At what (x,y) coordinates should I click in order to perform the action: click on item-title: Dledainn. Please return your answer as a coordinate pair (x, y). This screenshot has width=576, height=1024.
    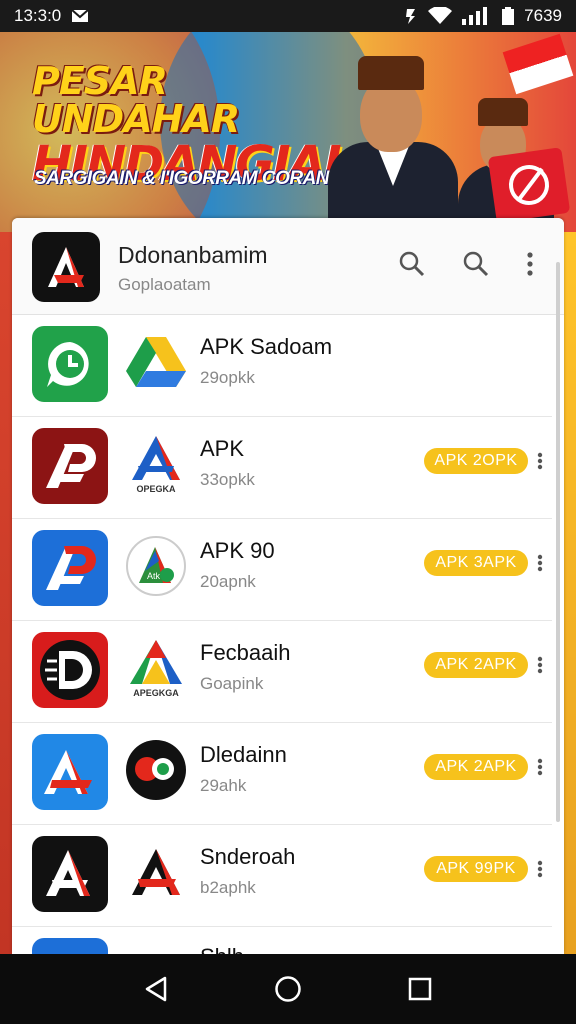
    Looking at the image, I should click on (243, 754).